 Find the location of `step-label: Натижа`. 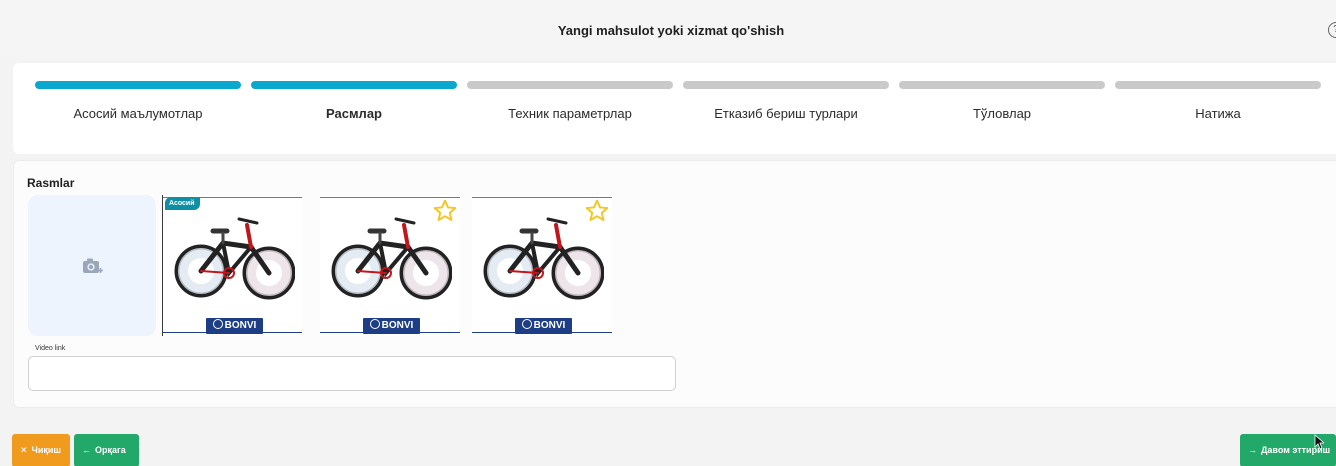

step-label: Натижа is located at coordinates (1218, 113).